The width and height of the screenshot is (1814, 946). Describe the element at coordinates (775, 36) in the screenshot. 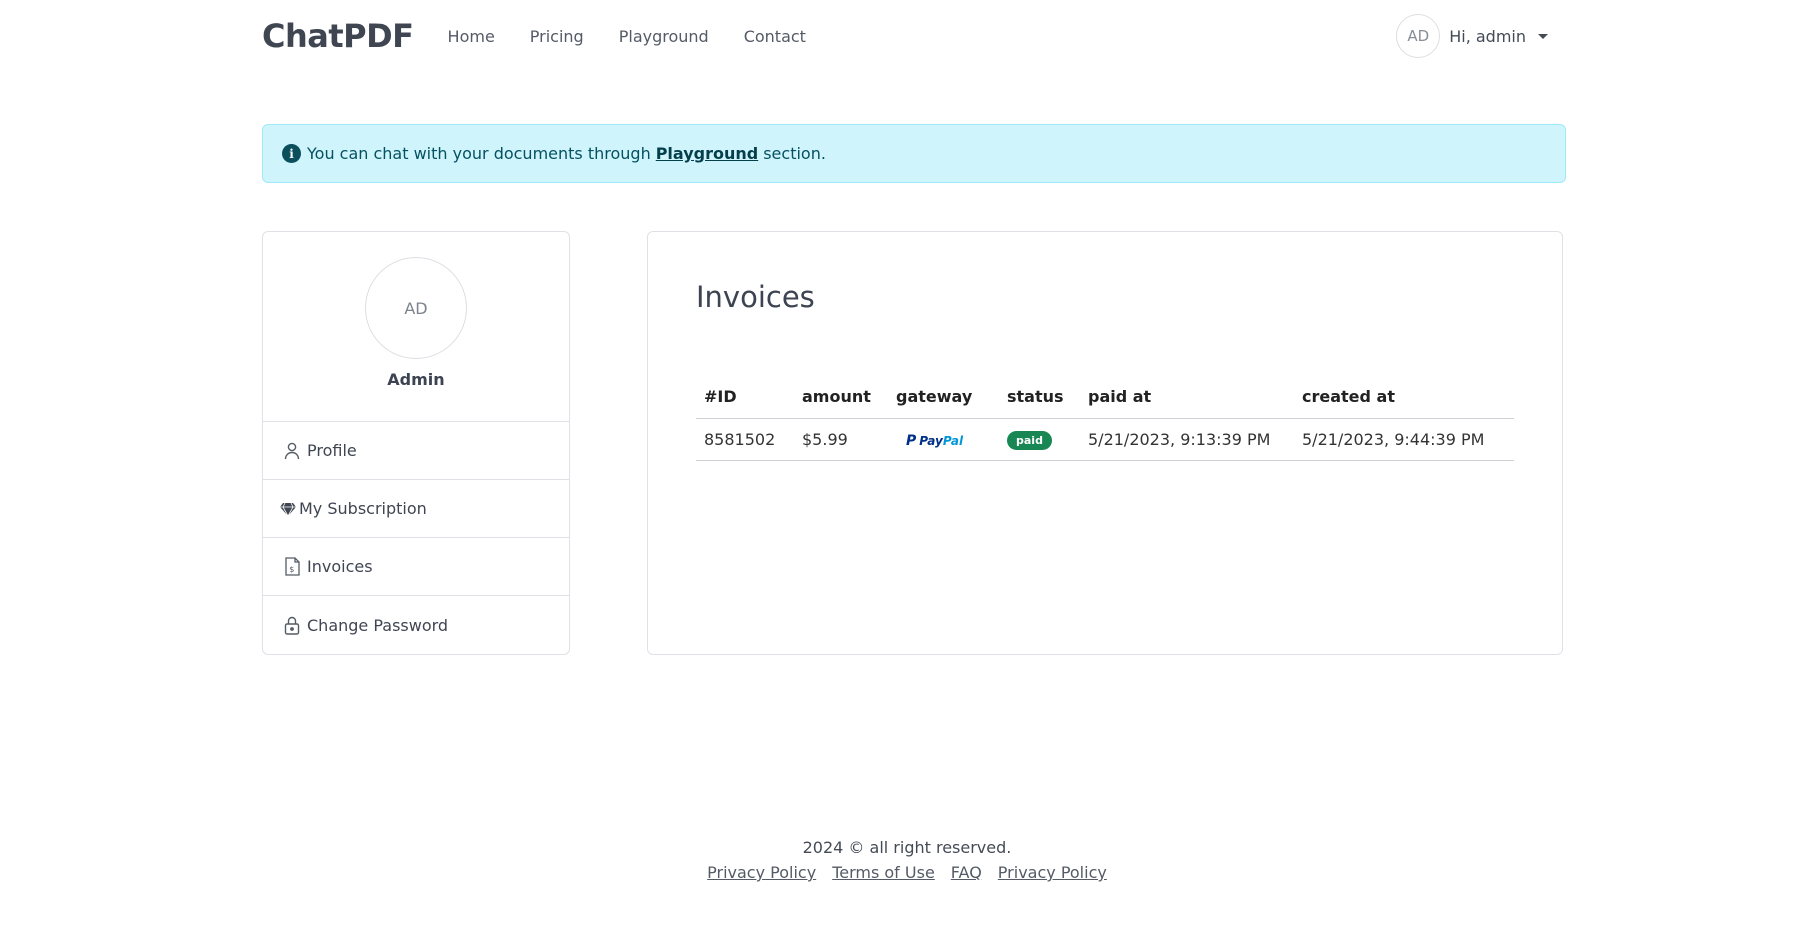

I see `nav-contact: Contact` at that location.